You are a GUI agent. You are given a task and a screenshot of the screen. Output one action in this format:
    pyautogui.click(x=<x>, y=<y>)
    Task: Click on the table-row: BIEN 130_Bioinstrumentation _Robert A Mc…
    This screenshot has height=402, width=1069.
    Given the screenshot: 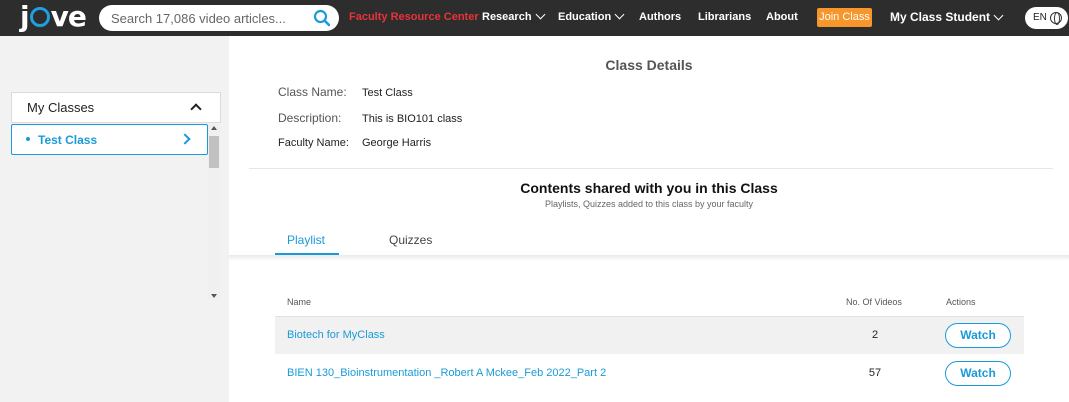 What is the action you would take?
    pyautogui.click(x=649, y=373)
    